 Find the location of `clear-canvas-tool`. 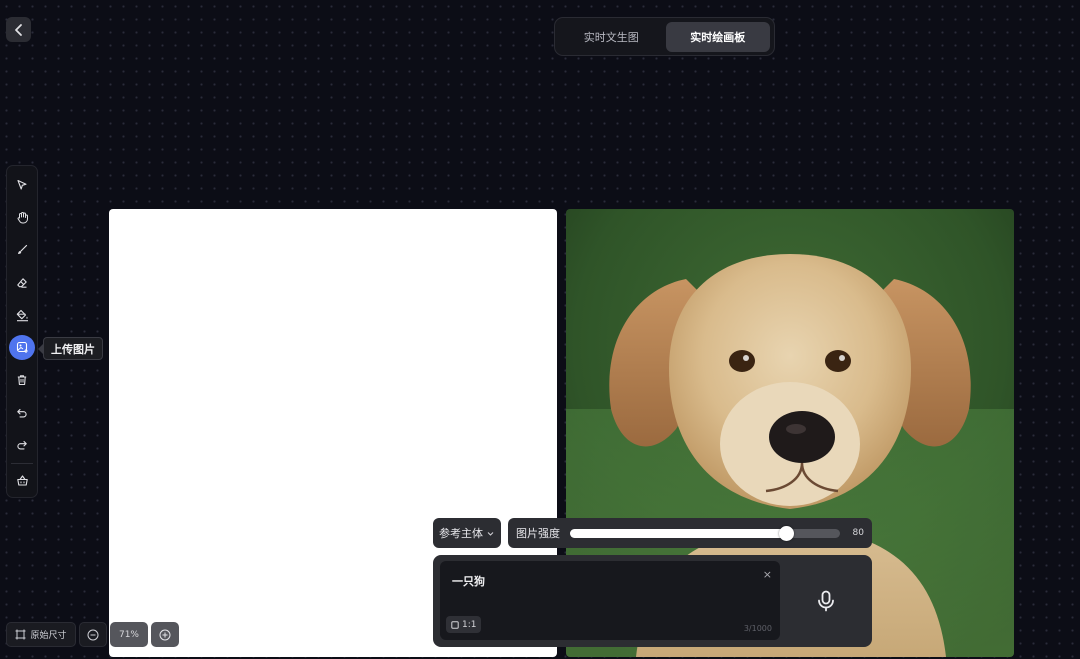

clear-canvas-tool is located at coordinates (22, 480).